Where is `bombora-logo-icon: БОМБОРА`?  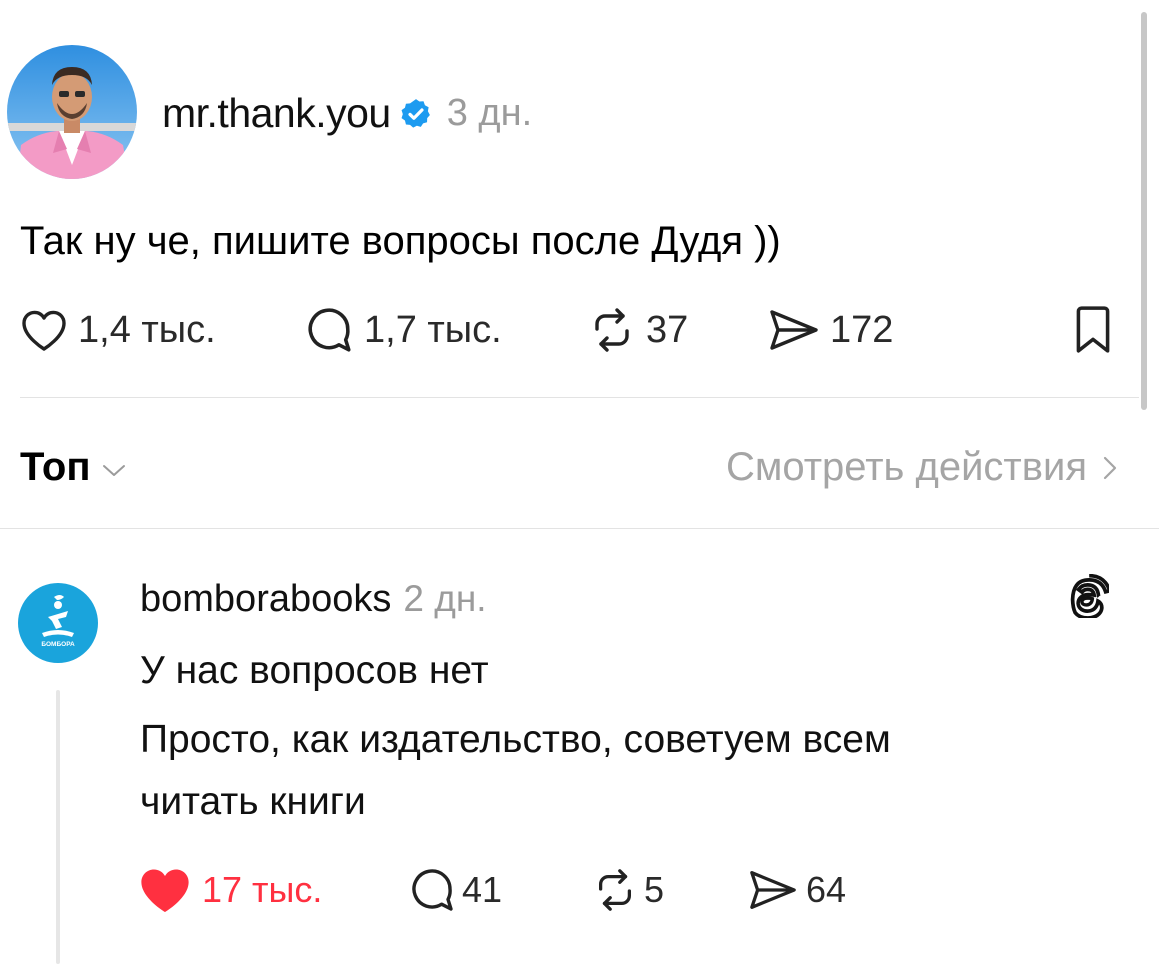 bombora-logo-icon: БОМБОРА is located at coordinates (58, 621).